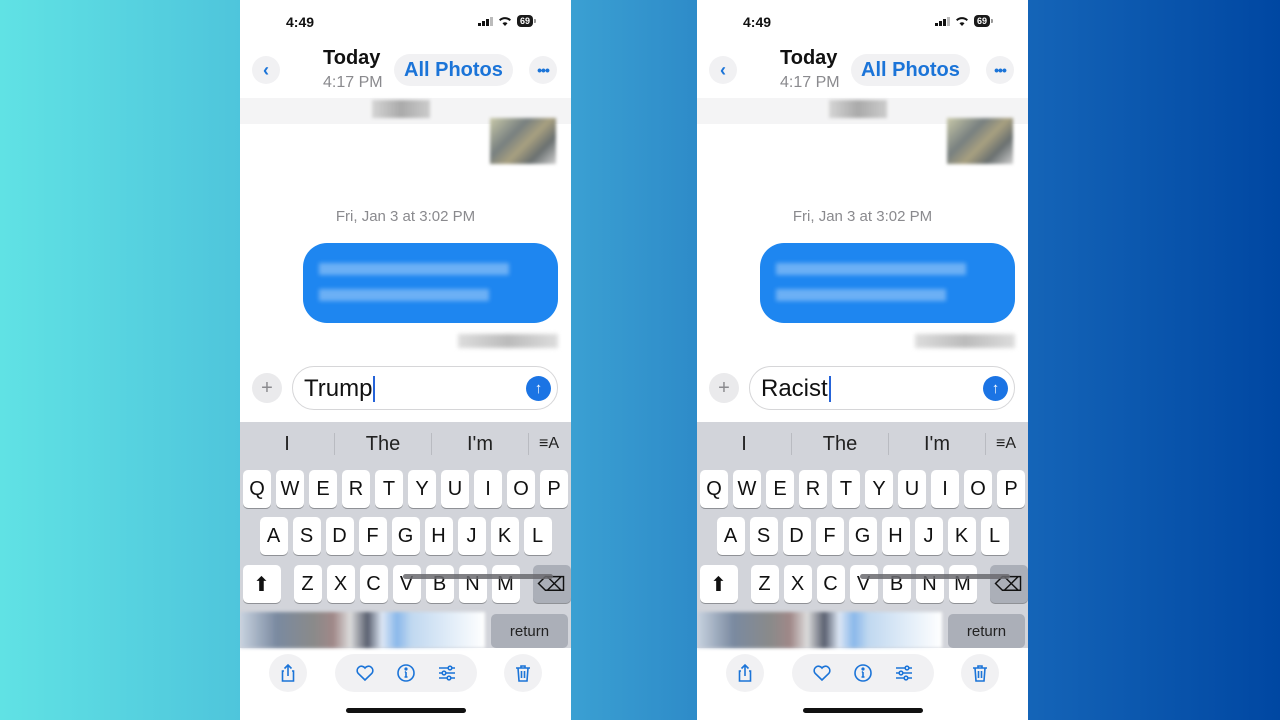 This screenshot has height=720, width=1280. Describe the element at coordinates (882, 388) in the screenshot. I see `message-input: Racist ↑` at that location.